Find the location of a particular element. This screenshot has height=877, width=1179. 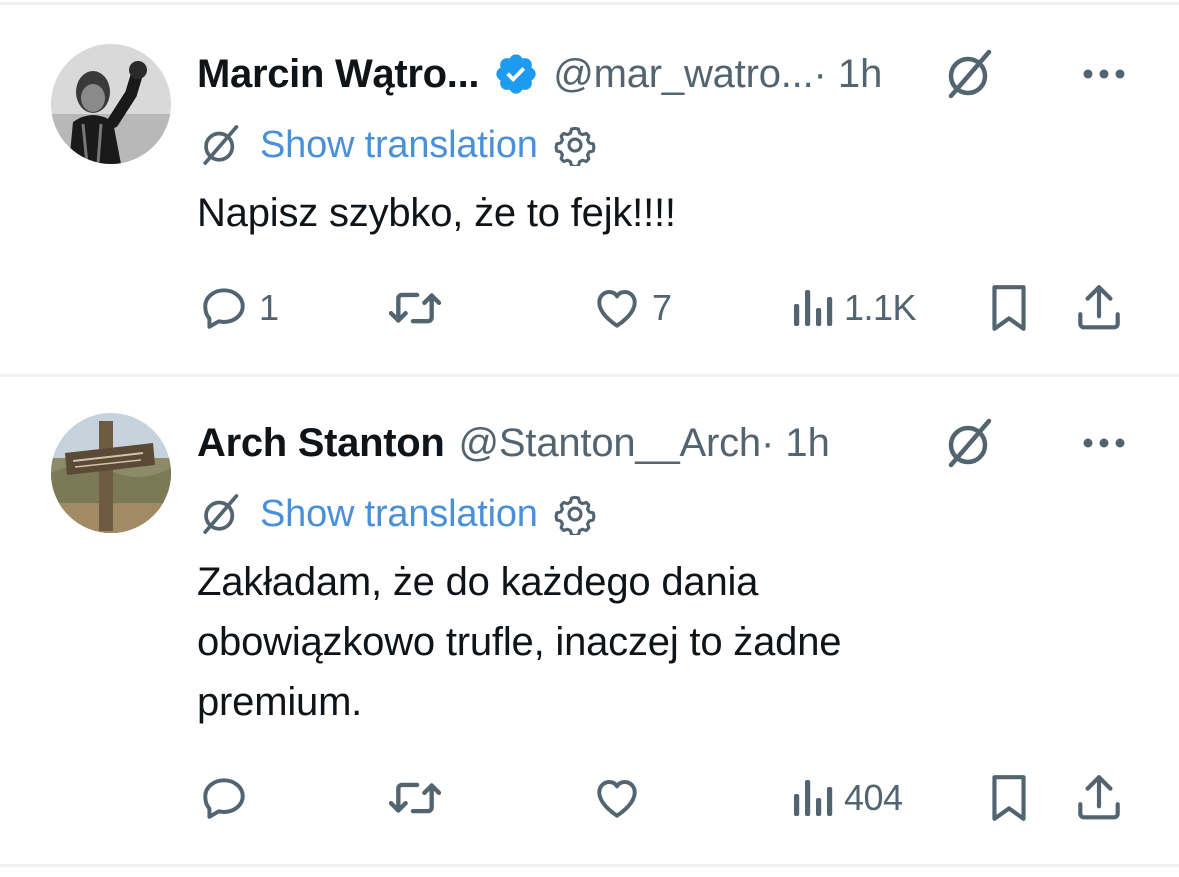

like-count: 7 is located at coordinates (662, 307).